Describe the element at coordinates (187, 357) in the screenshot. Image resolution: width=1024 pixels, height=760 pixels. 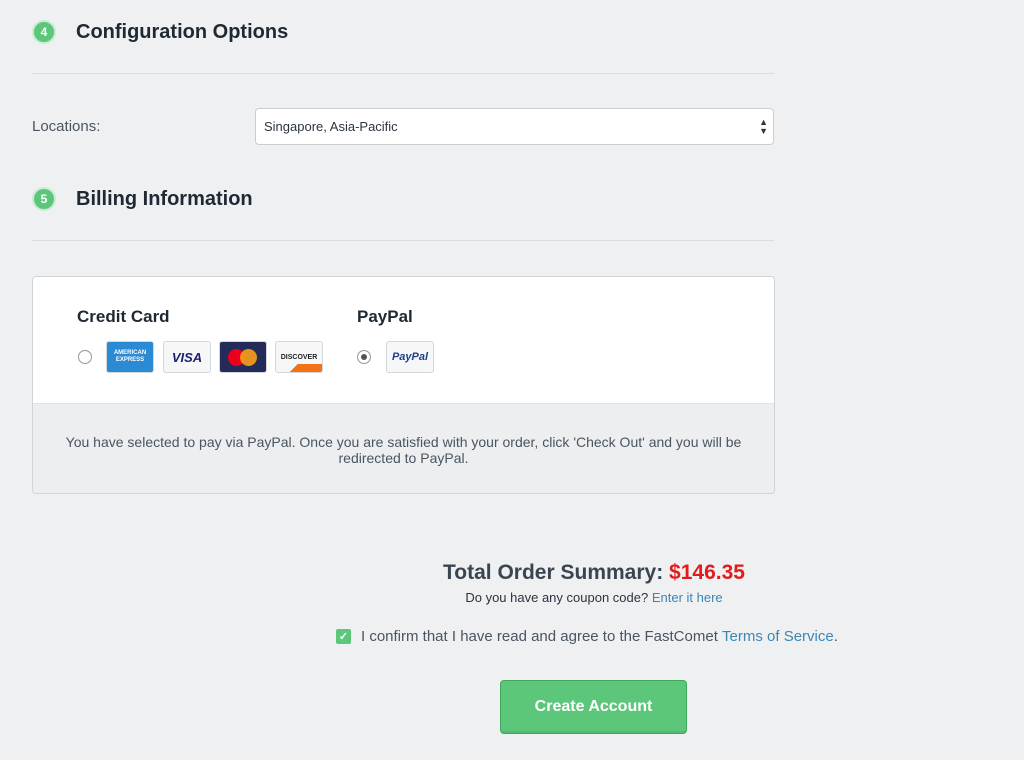
I see `visa-card-icon: VISA` at that location.